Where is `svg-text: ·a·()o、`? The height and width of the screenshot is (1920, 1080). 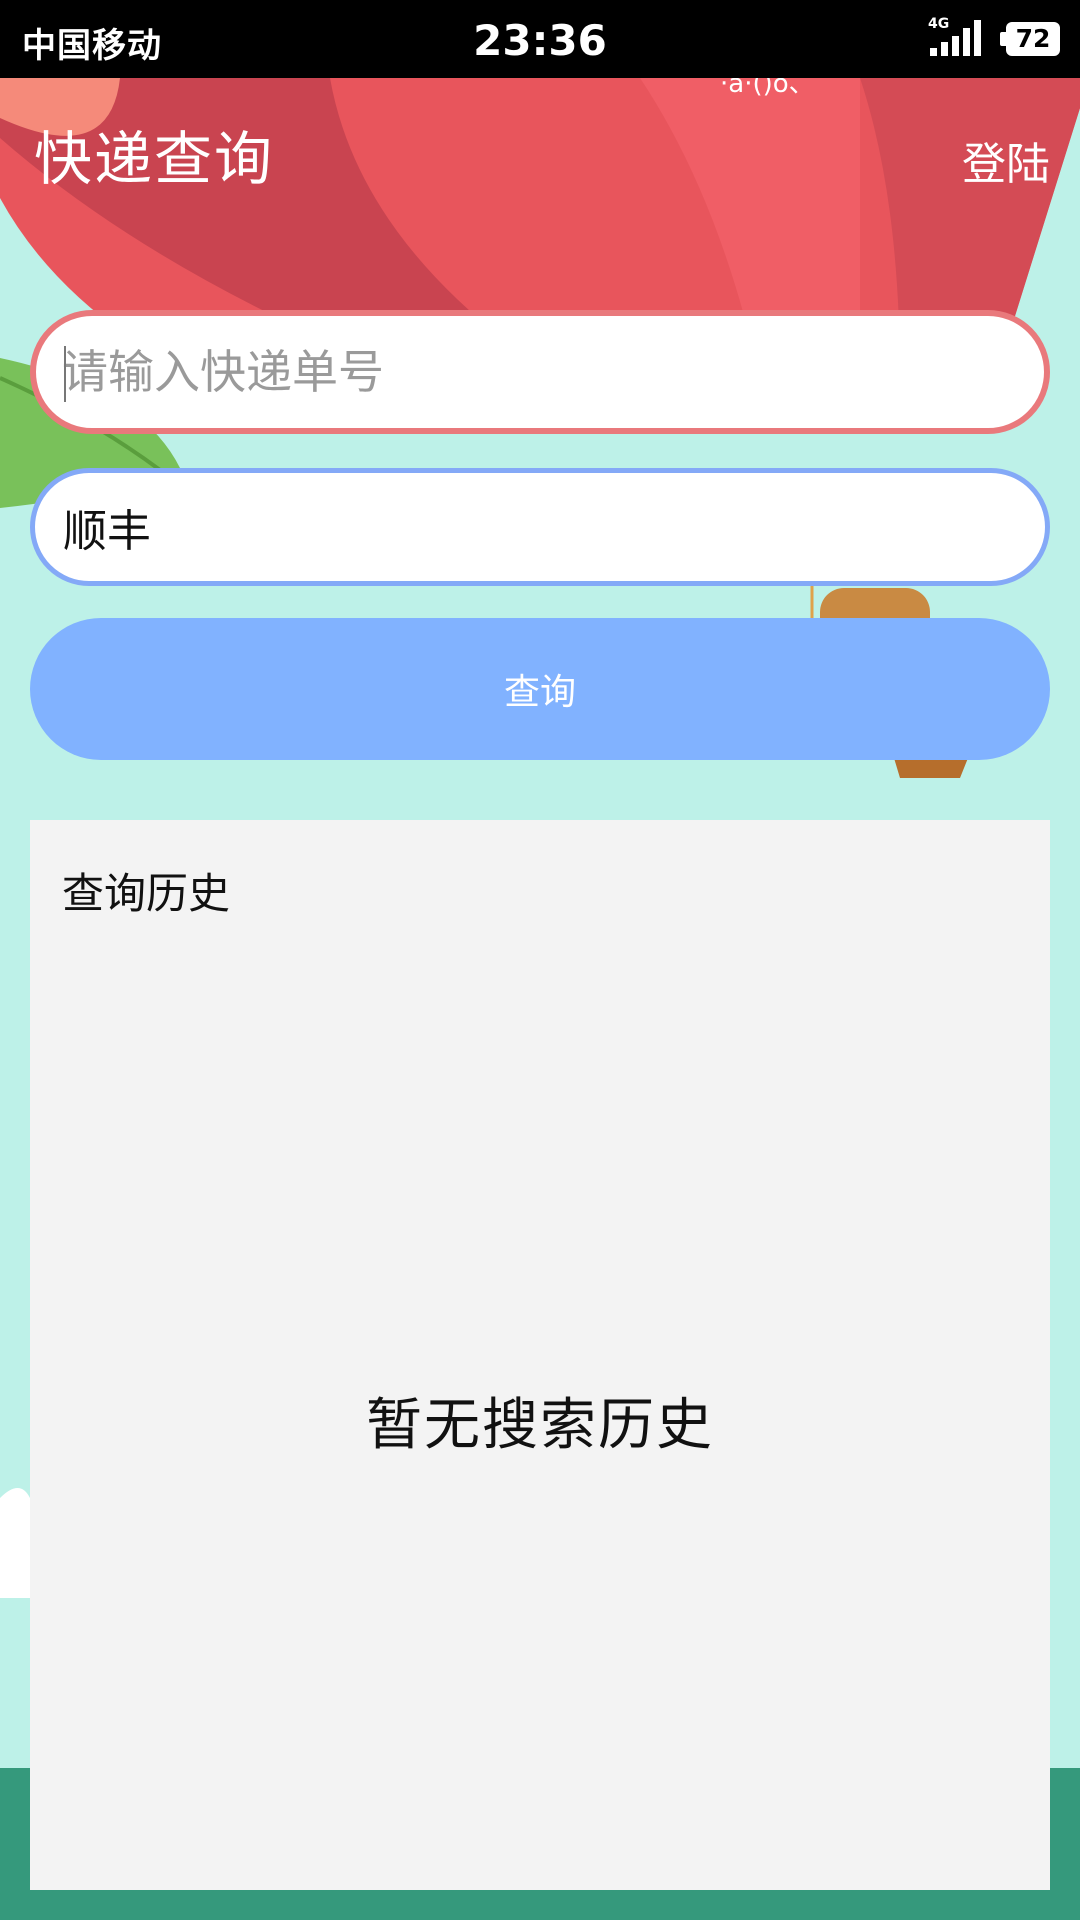
svg-text: ·a·()o、 is located at coordinates (767, 88).